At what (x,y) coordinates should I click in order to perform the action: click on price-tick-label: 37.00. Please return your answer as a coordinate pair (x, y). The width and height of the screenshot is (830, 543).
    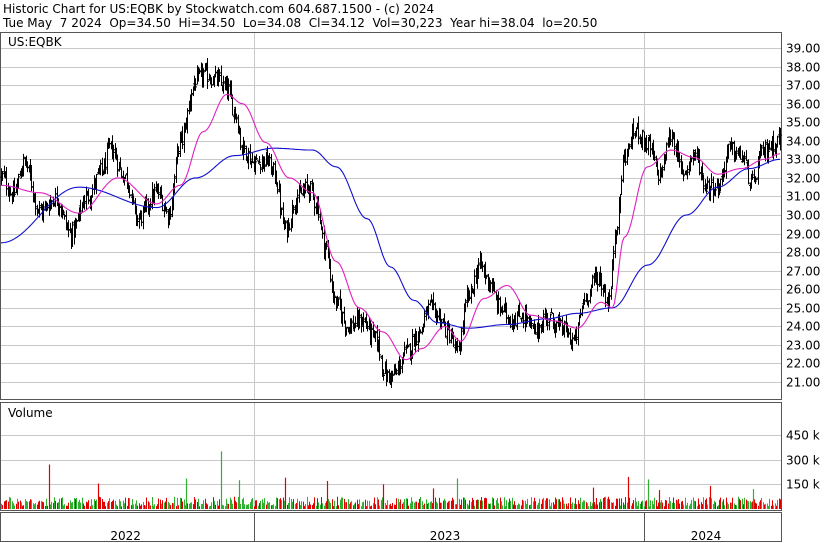
    Looking at the image, I should click on (803, 86).